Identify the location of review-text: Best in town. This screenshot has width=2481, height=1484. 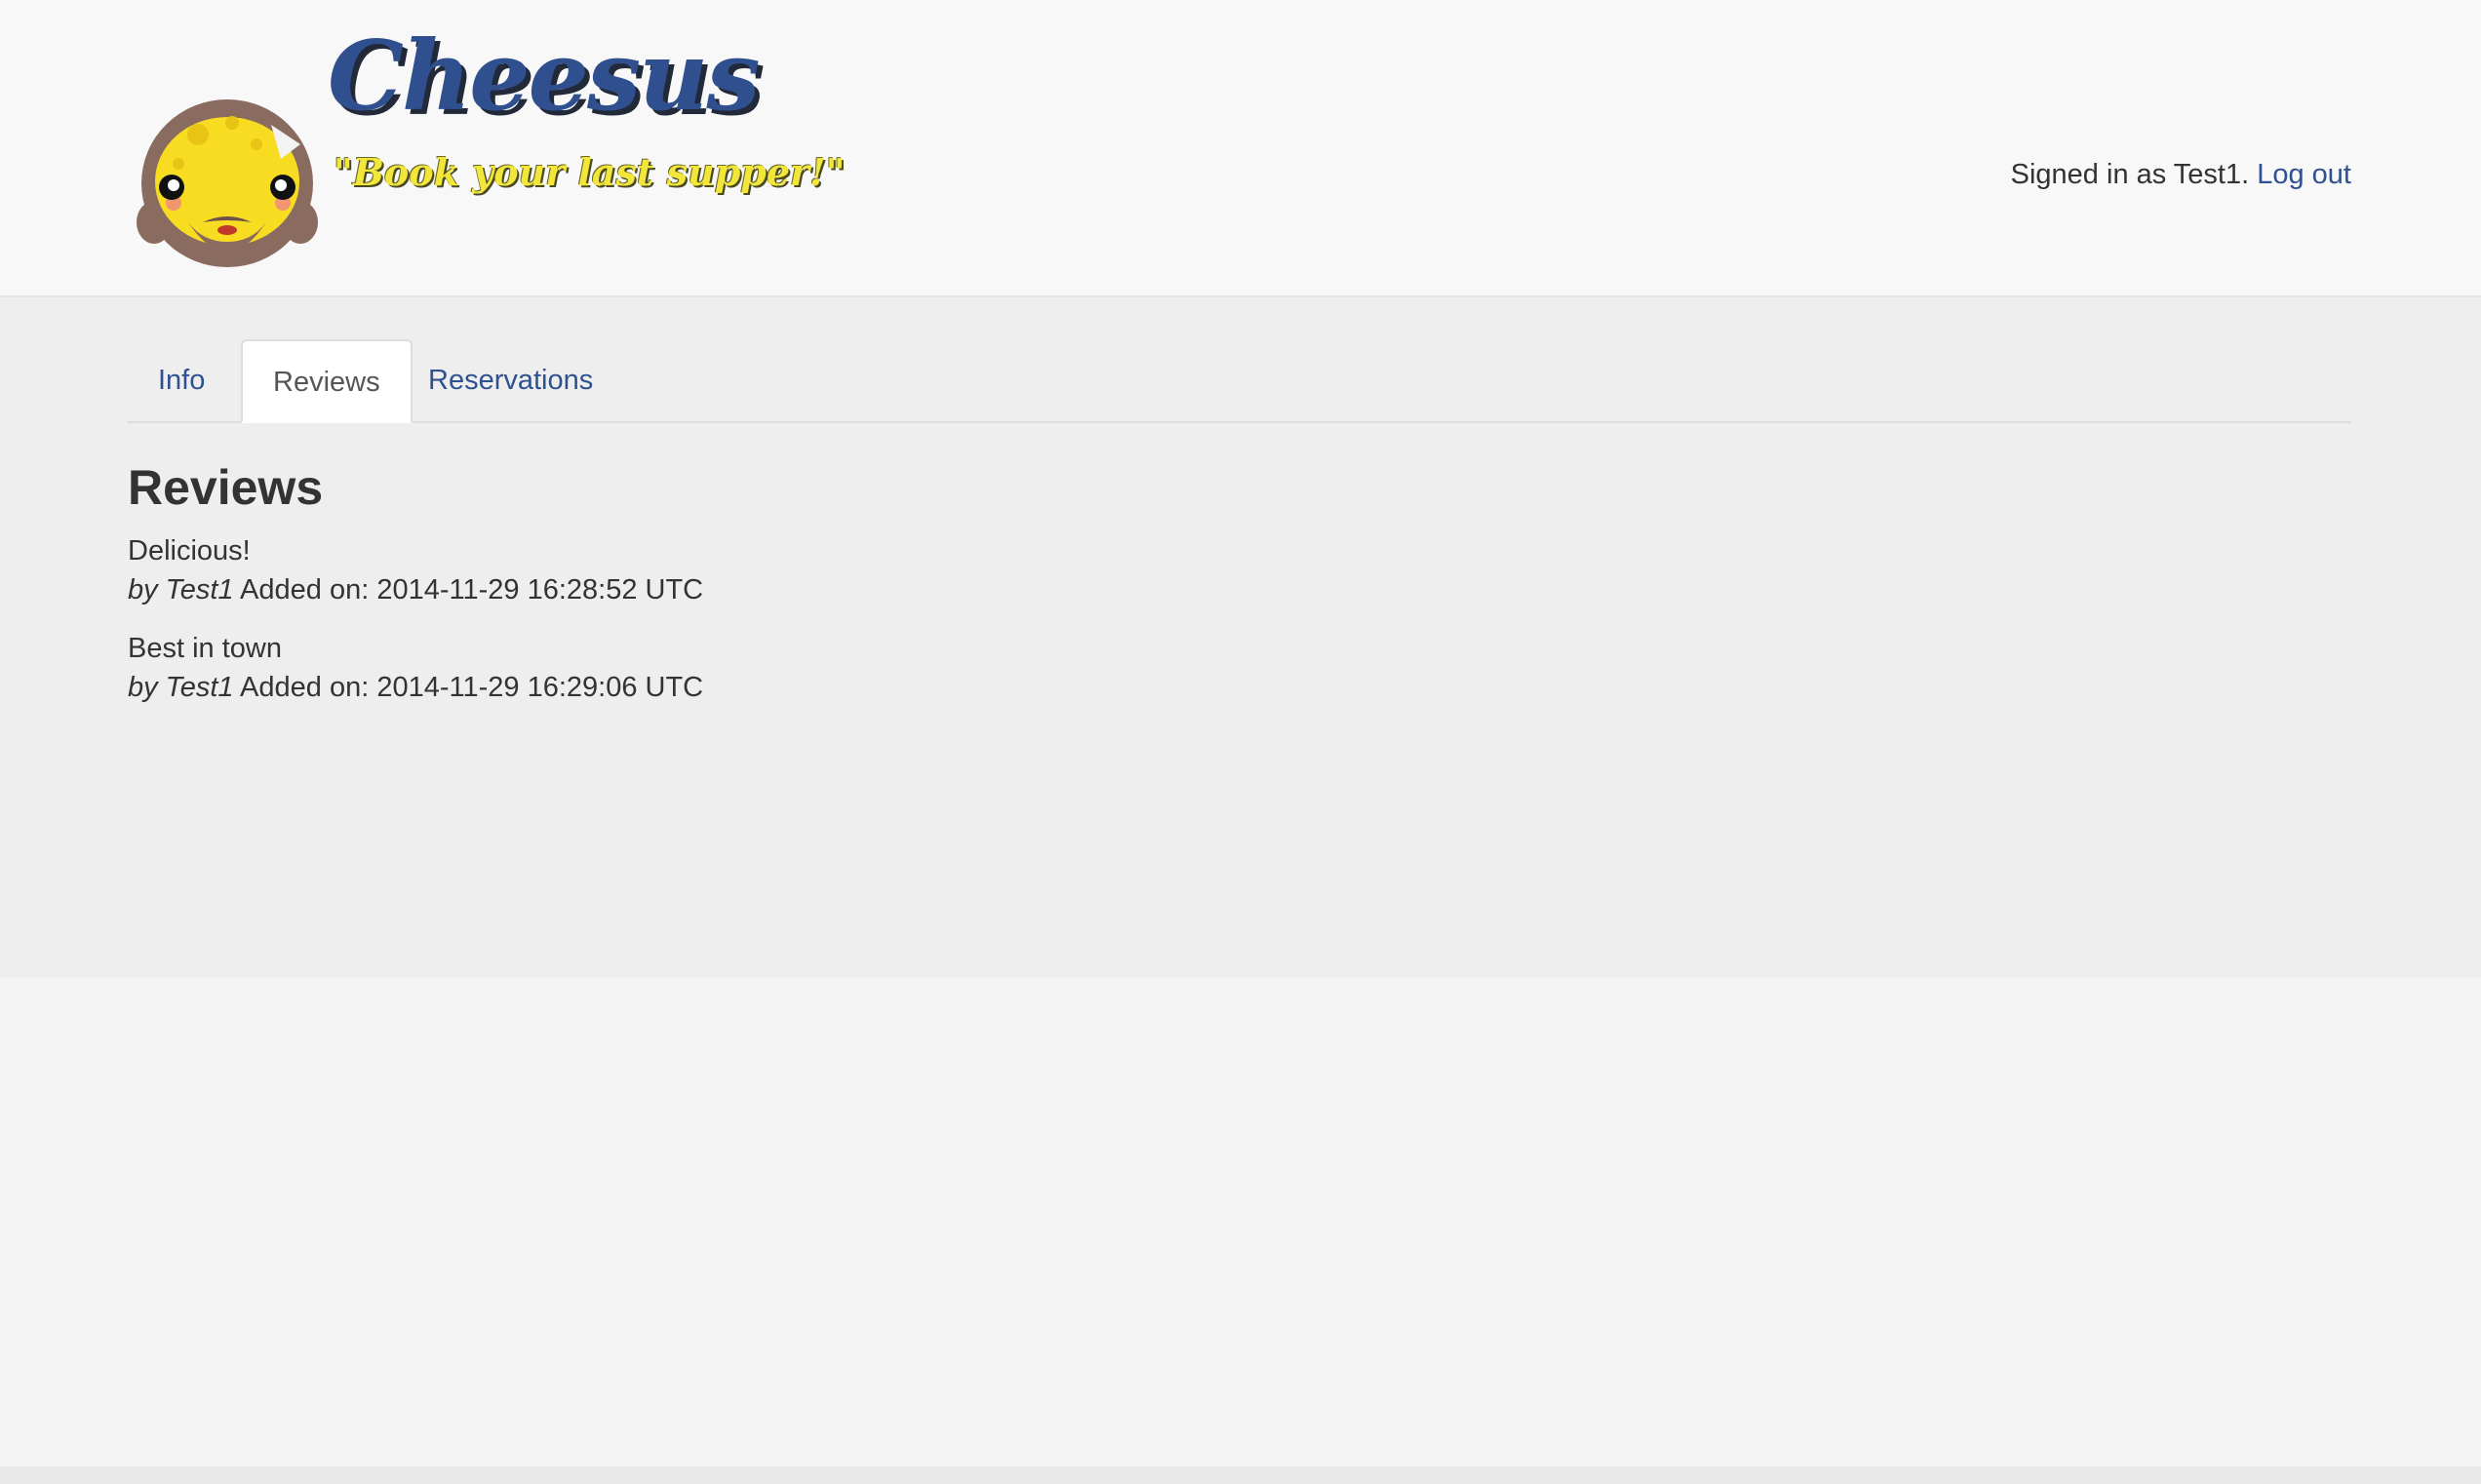
(205, 648).